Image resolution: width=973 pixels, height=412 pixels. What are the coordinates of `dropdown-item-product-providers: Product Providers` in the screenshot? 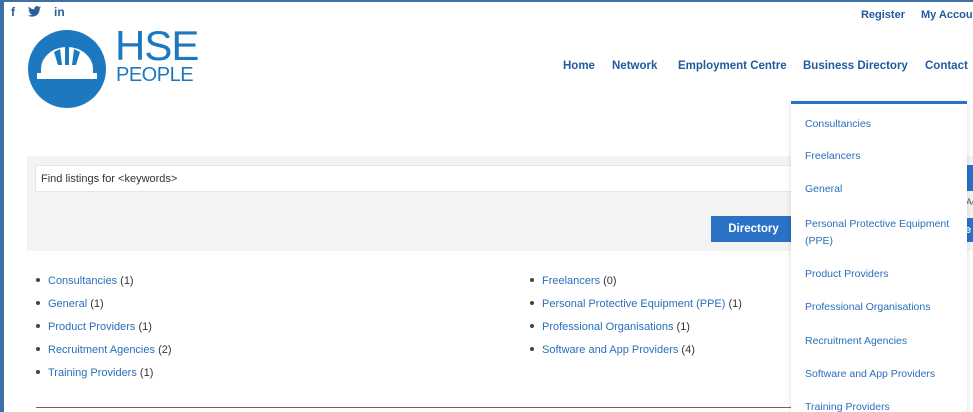 It's located at (883, 274).